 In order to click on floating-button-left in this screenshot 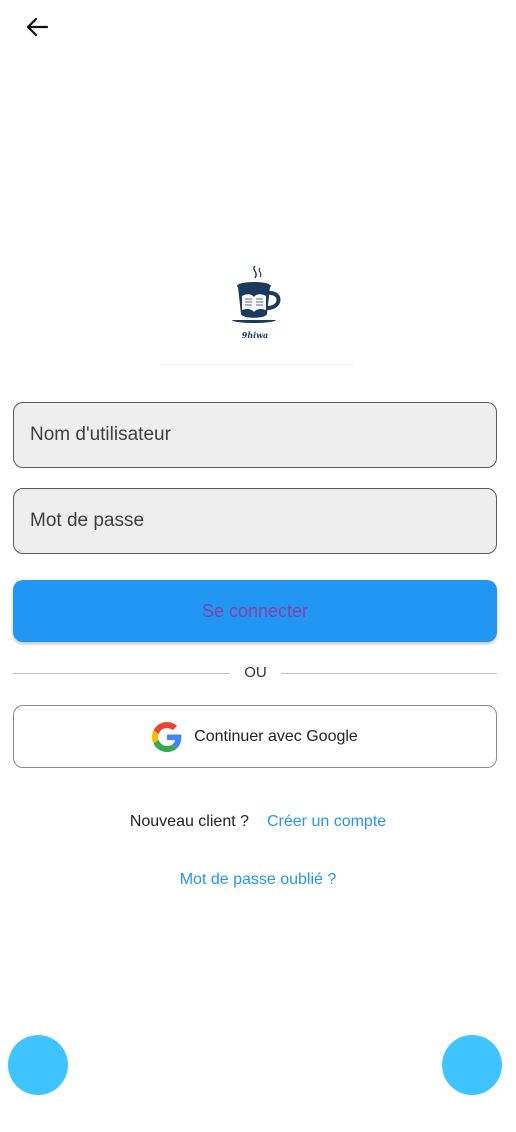, I will do `click(38, 1065)`.